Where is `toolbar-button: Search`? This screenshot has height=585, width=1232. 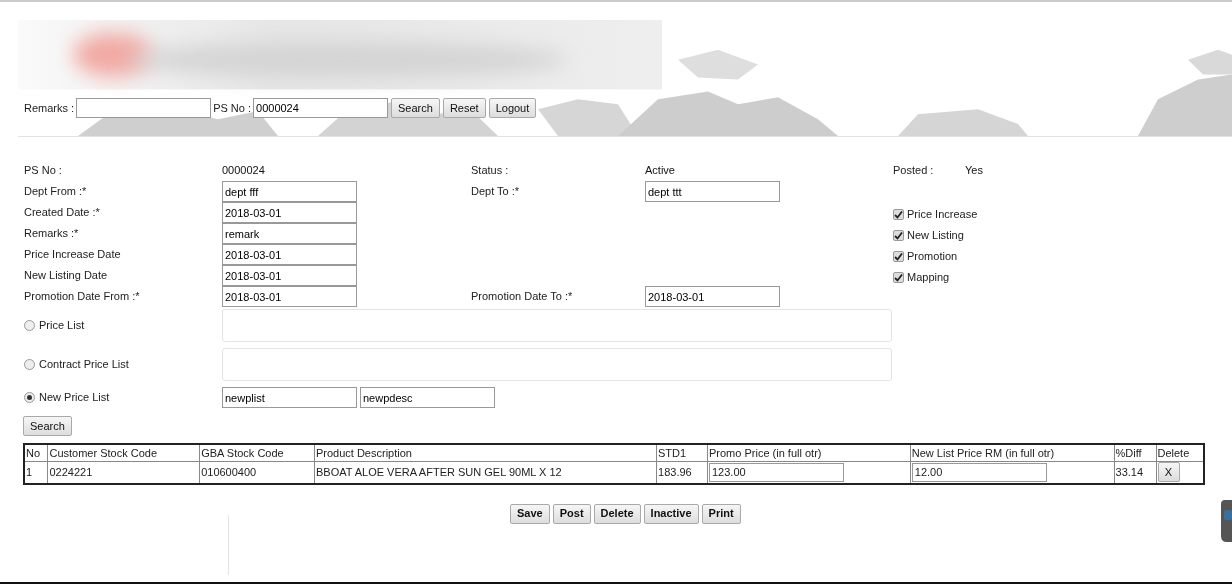 toolbar-button: Search is located at coordinates (415, 108).